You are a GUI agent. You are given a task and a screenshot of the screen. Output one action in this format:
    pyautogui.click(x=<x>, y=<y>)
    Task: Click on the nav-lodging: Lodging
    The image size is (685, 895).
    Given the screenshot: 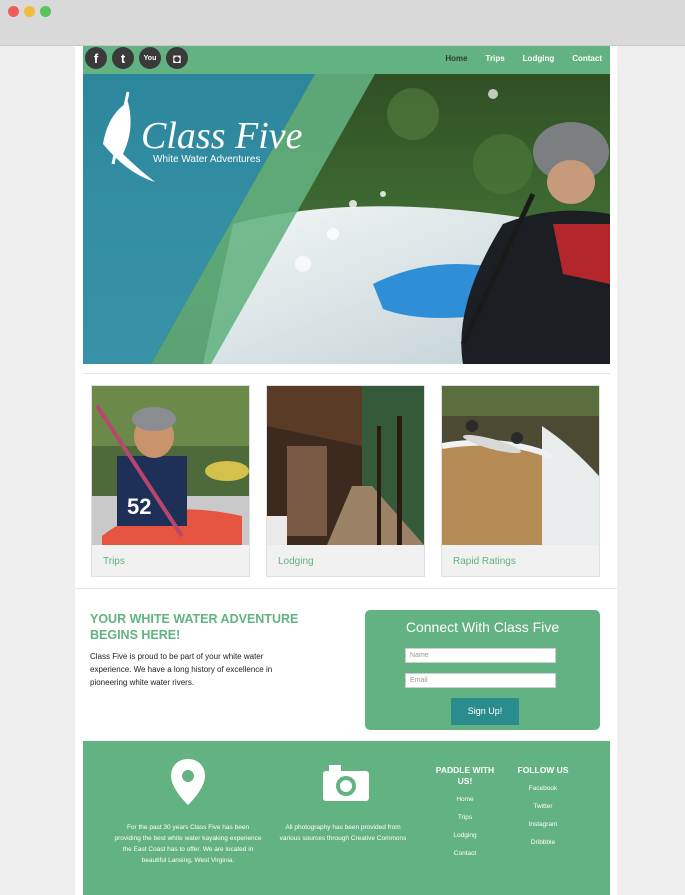 What is the action you would take?
    pyautogui.click(x=539, y=58)
    